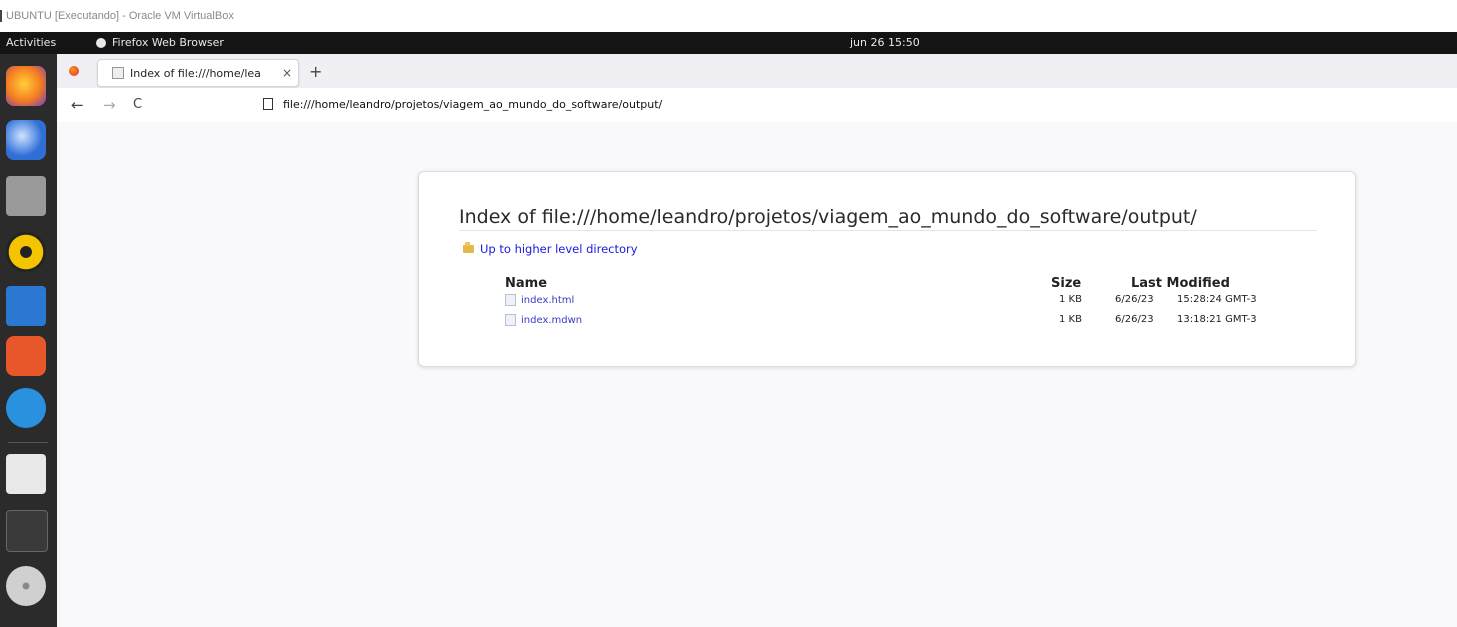 This screenshot has height=627, width=1457. I want to click on title-divider, so click(888, 230).